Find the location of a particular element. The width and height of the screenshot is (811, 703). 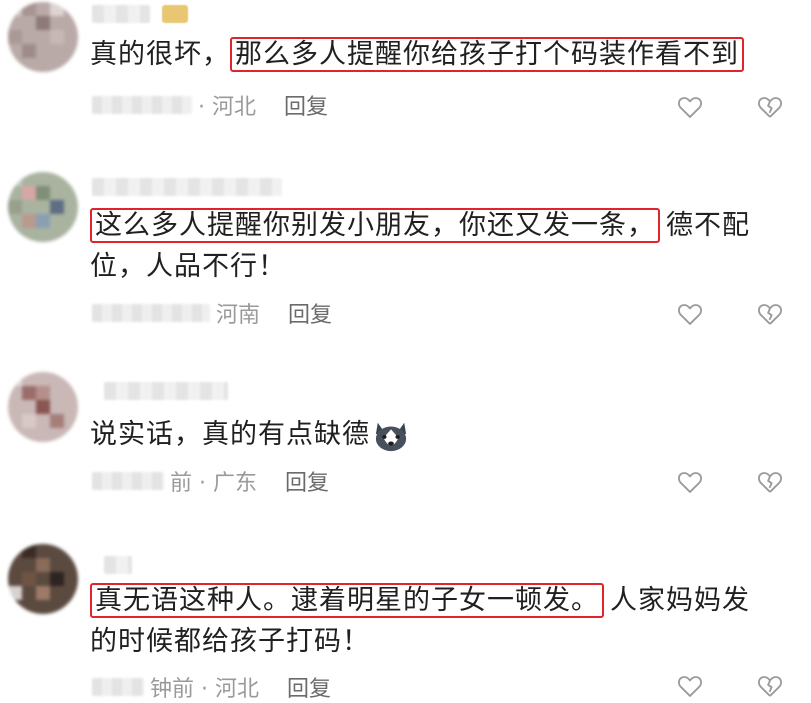

comment-text-plain: 的时候都给孩子打码！ is located at coordinates (230, 641).